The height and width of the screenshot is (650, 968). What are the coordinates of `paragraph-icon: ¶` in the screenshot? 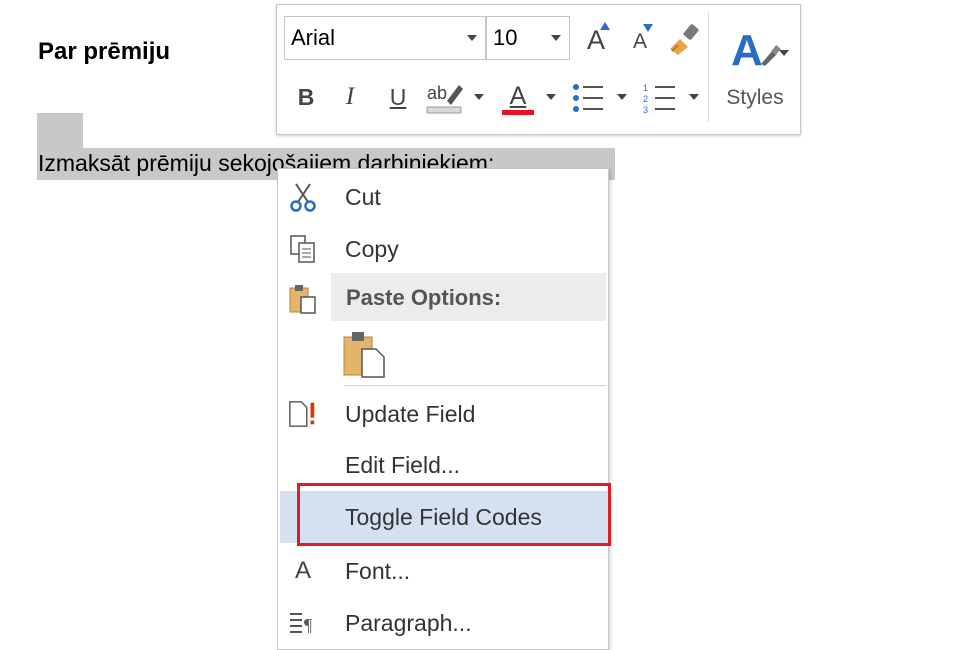 It's located at (303, 623).